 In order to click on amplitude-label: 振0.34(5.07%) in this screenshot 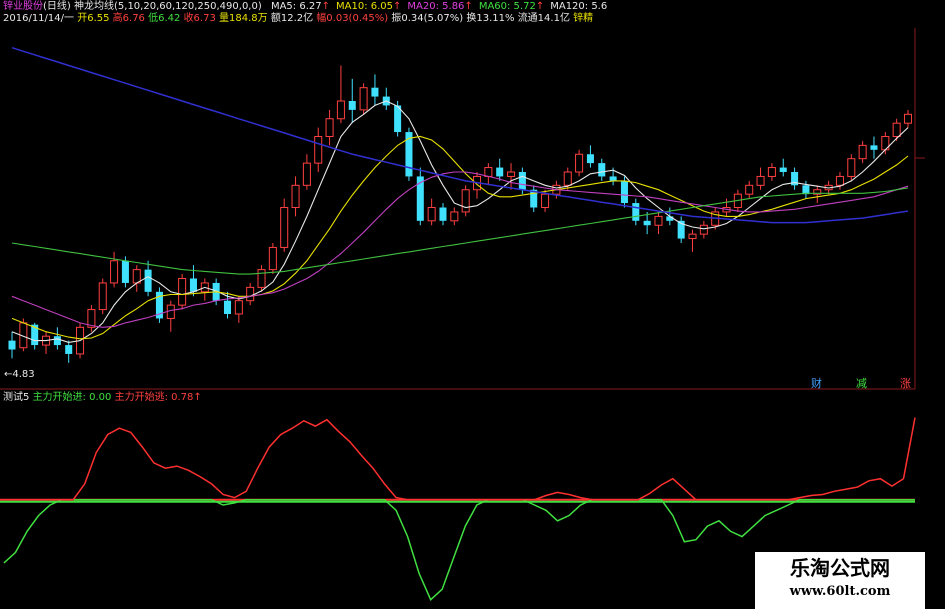, I will do `click(427, 18)`.